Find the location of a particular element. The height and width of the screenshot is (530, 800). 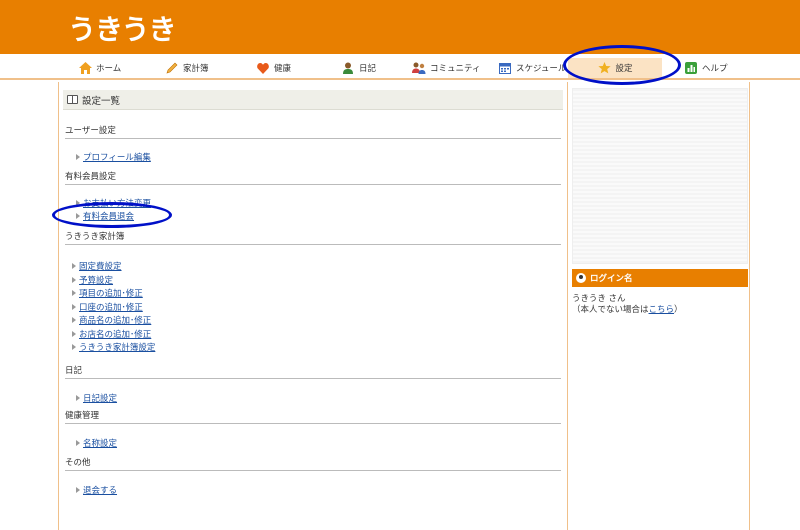

nav-item-help: ヘルプ is located at coordinates (706, 68).